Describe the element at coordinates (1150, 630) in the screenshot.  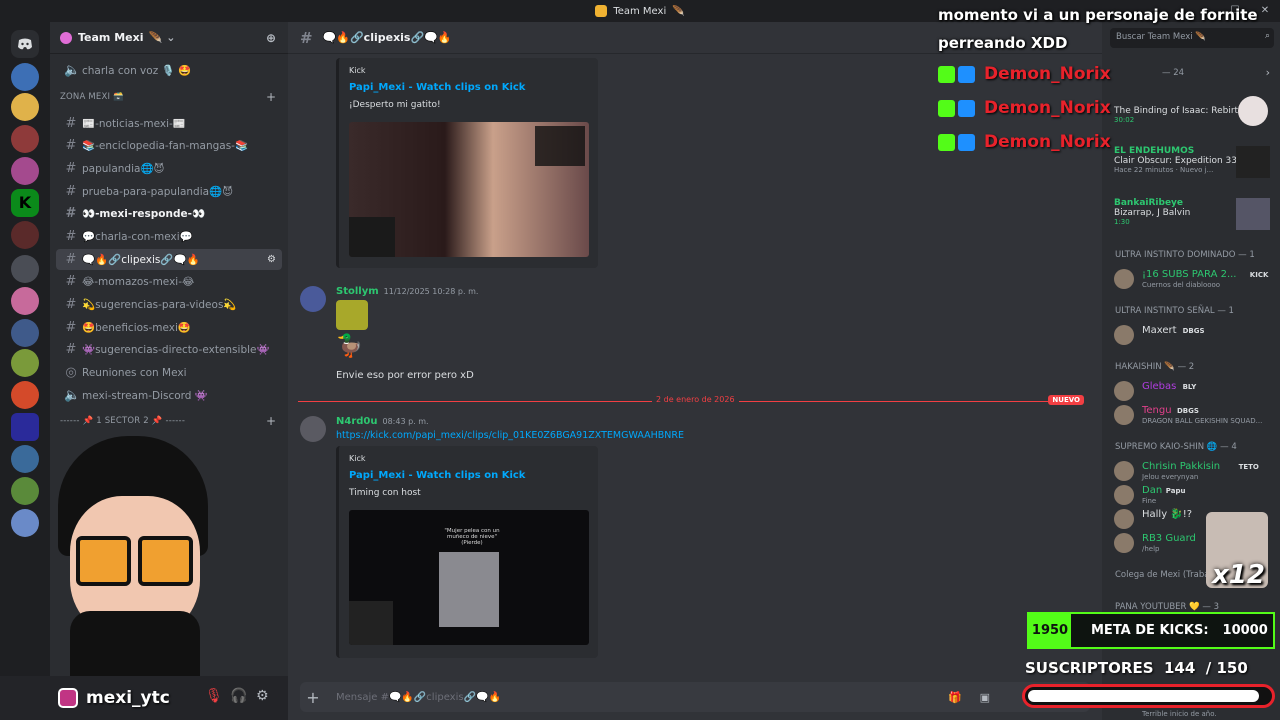
I see `goal-label: META DE KICKS:` at that location.